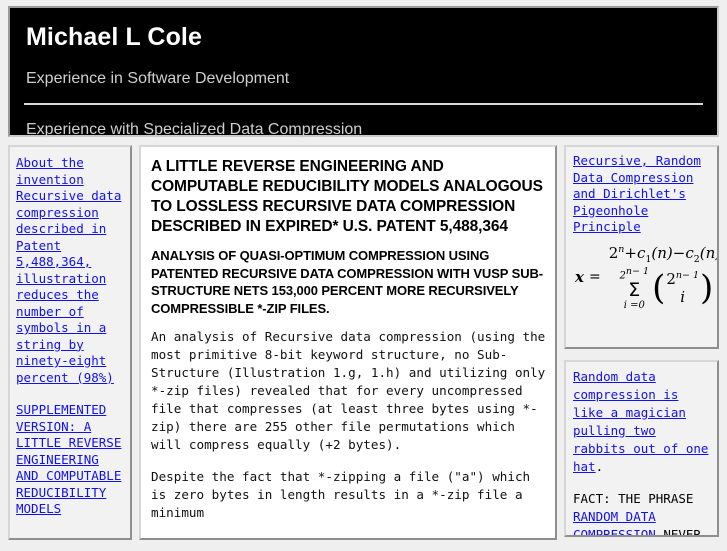 Image resolution: width=727 pixels, height=551 pixels. What do you see at coordinates (633, 498) in the screenshot?
I see `right-fact-prefix: FACT: THE PHRASE` at bounding box center [633, 498].